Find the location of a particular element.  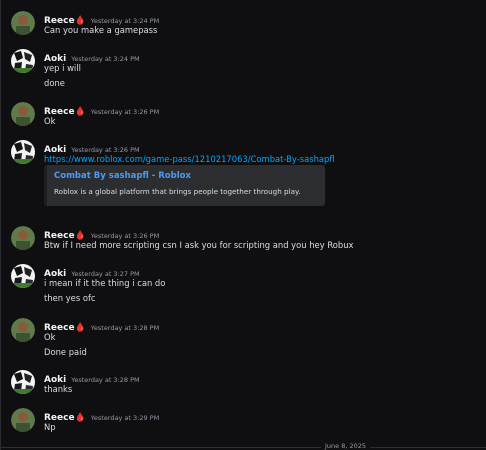

message-text: Can you make a gamepass is located at coordinates (101, 30).